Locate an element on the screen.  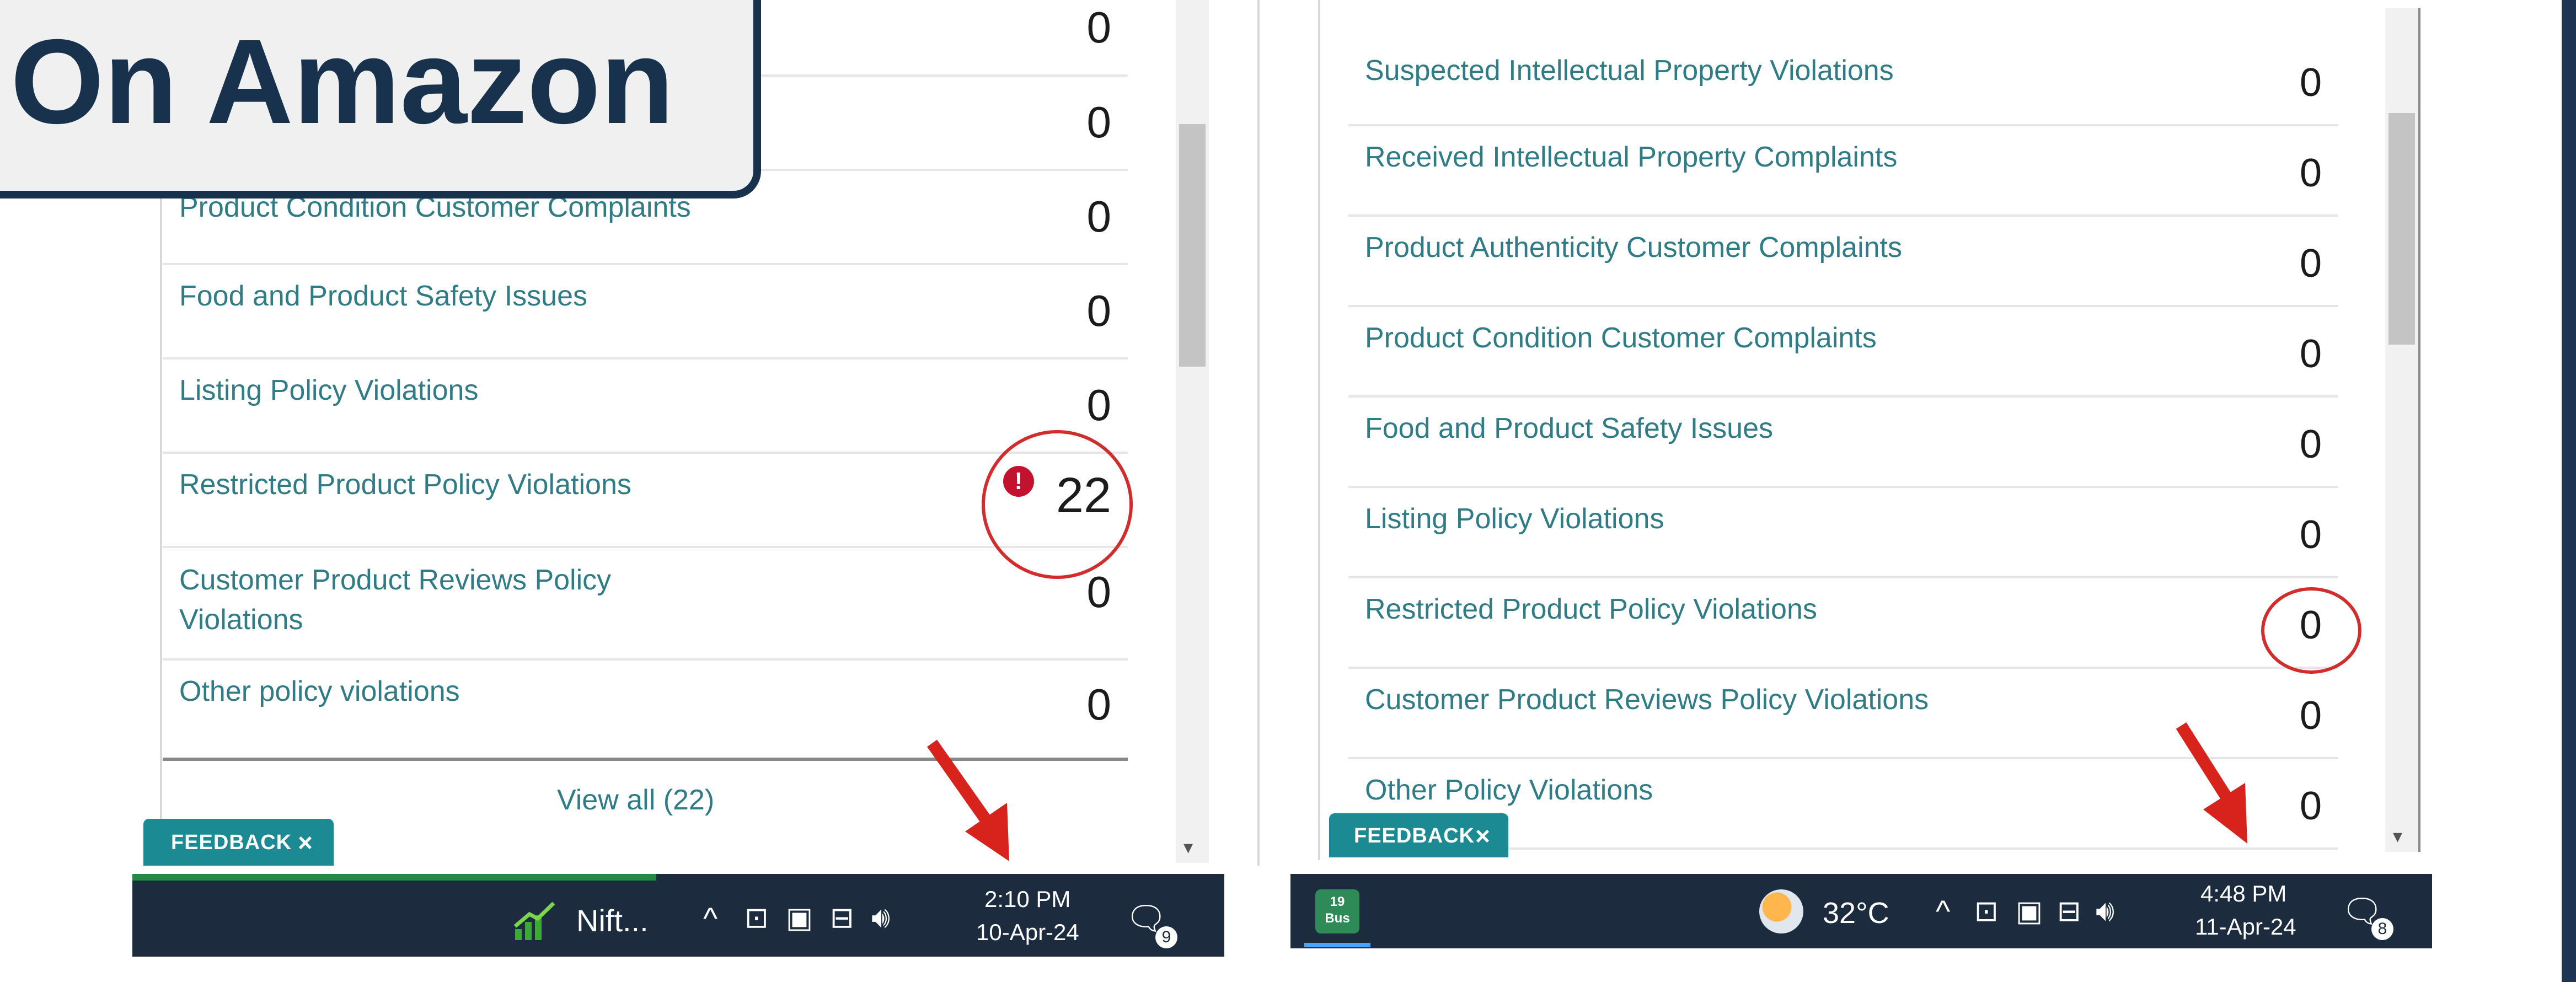
stock-chart-icon is located at coordinates (535, 921).